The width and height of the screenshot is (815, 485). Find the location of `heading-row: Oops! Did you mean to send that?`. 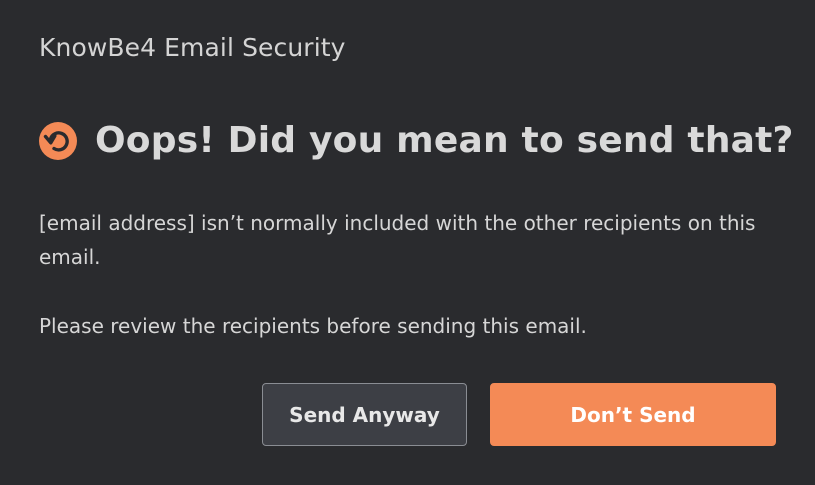

heading-row: Oops! Did you mean to send that? is located at coordinates (416, 141).